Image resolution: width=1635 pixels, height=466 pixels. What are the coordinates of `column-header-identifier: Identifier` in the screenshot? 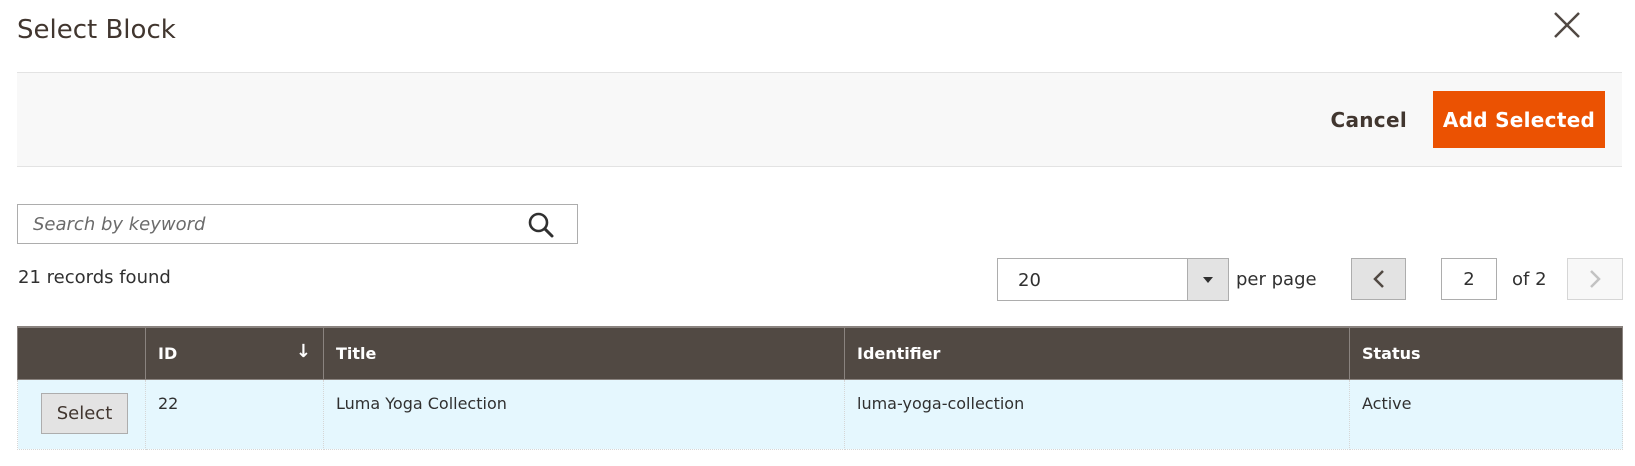 It's located at (1097, 353).